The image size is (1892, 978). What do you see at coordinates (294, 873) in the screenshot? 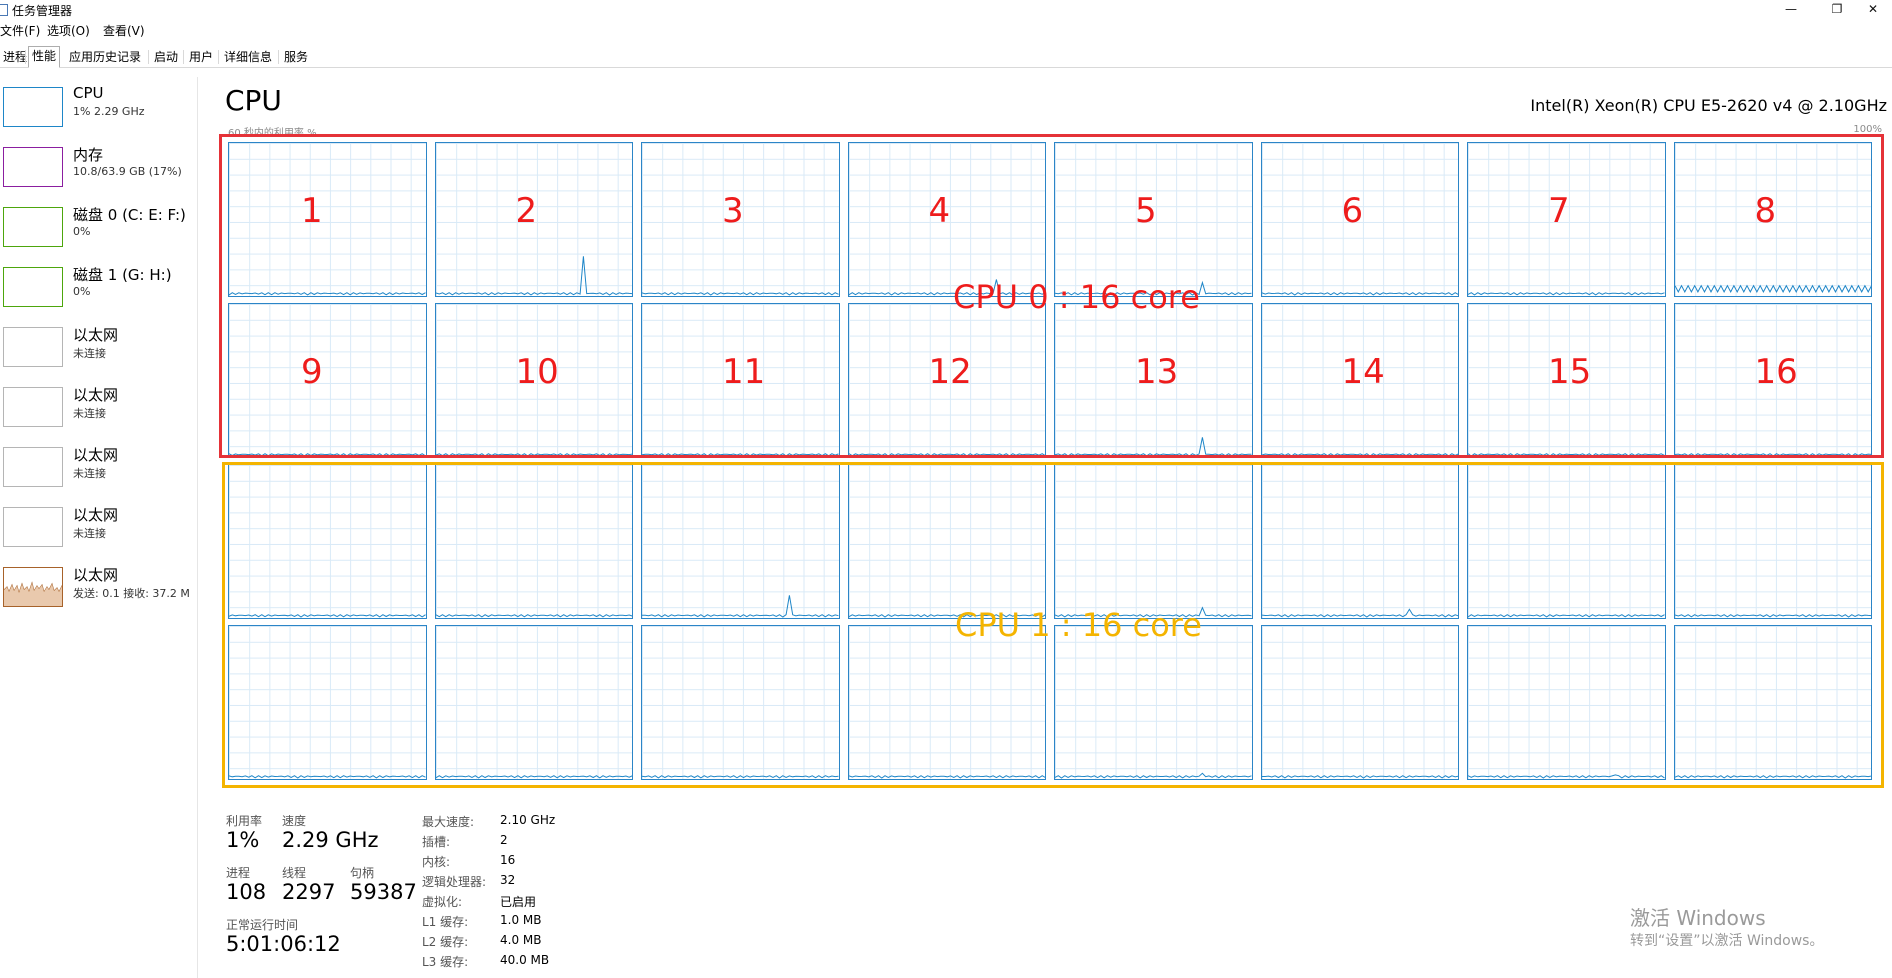
I see `threads-label: 线程` at bounding box center [294, 873].